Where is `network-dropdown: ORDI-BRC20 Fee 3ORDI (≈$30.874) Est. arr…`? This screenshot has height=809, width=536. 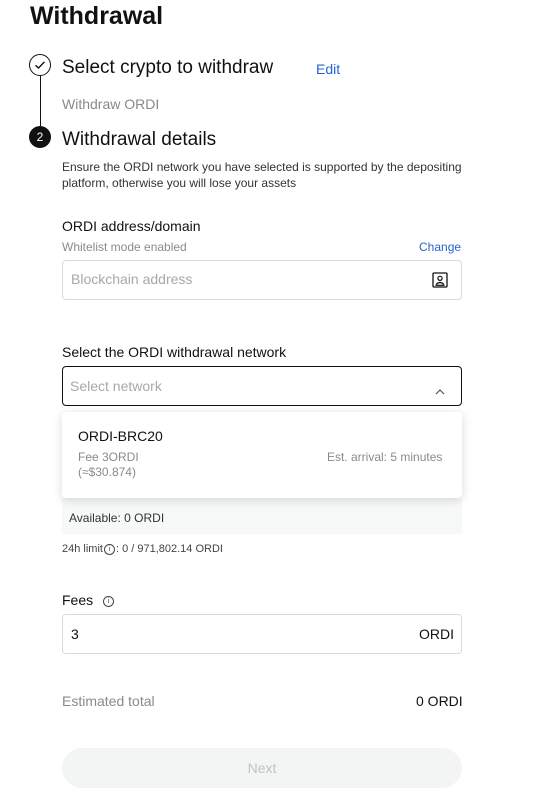 network-dropdown: ORDI-BRC20 Fee 3ORDI (≈$30.874) Est. arr… is located at coordinates (262, 455).